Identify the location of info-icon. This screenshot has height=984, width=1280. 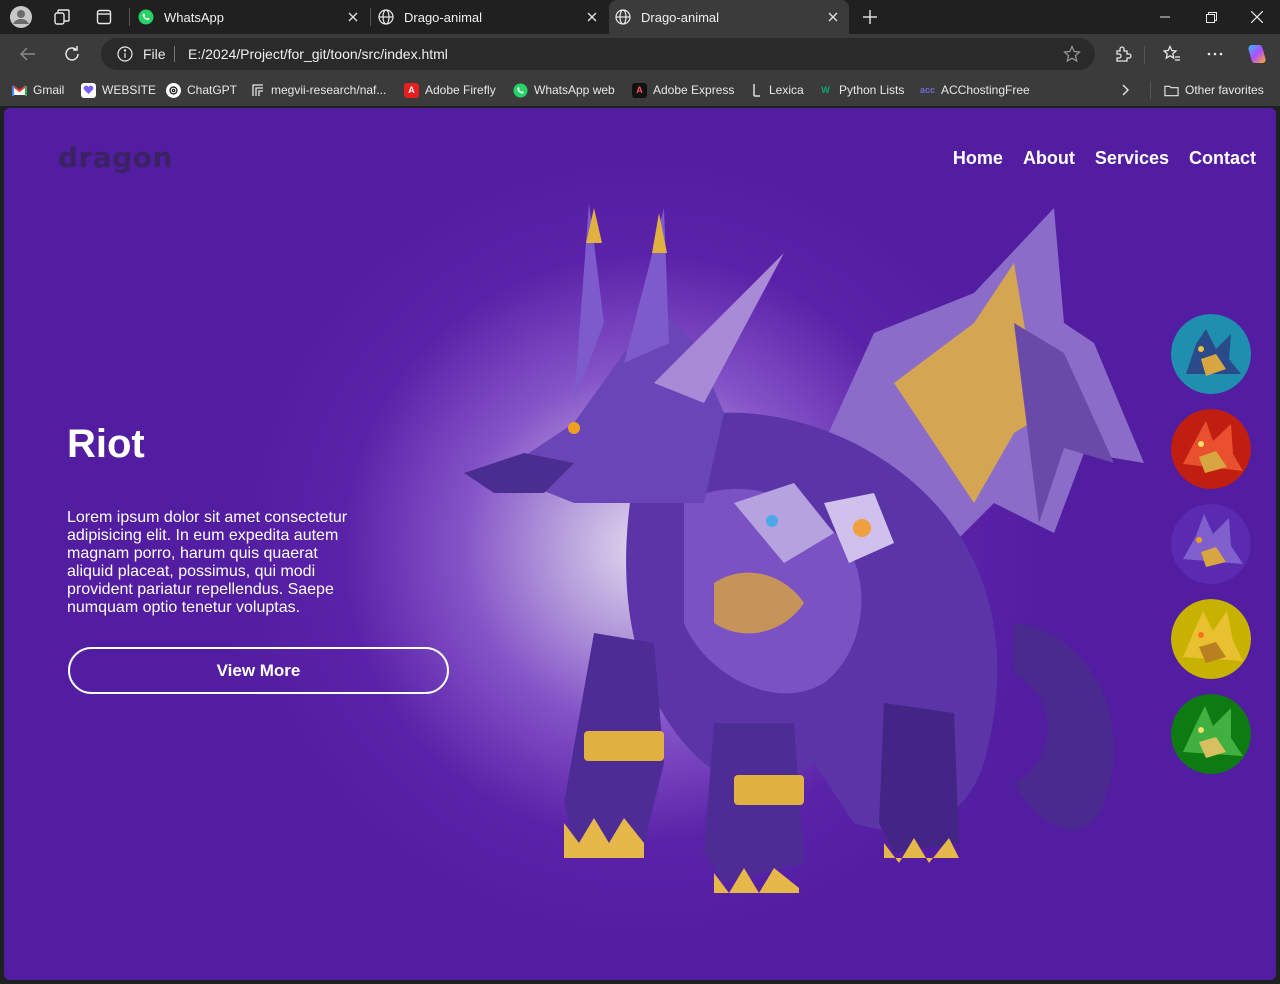
(125, 54).